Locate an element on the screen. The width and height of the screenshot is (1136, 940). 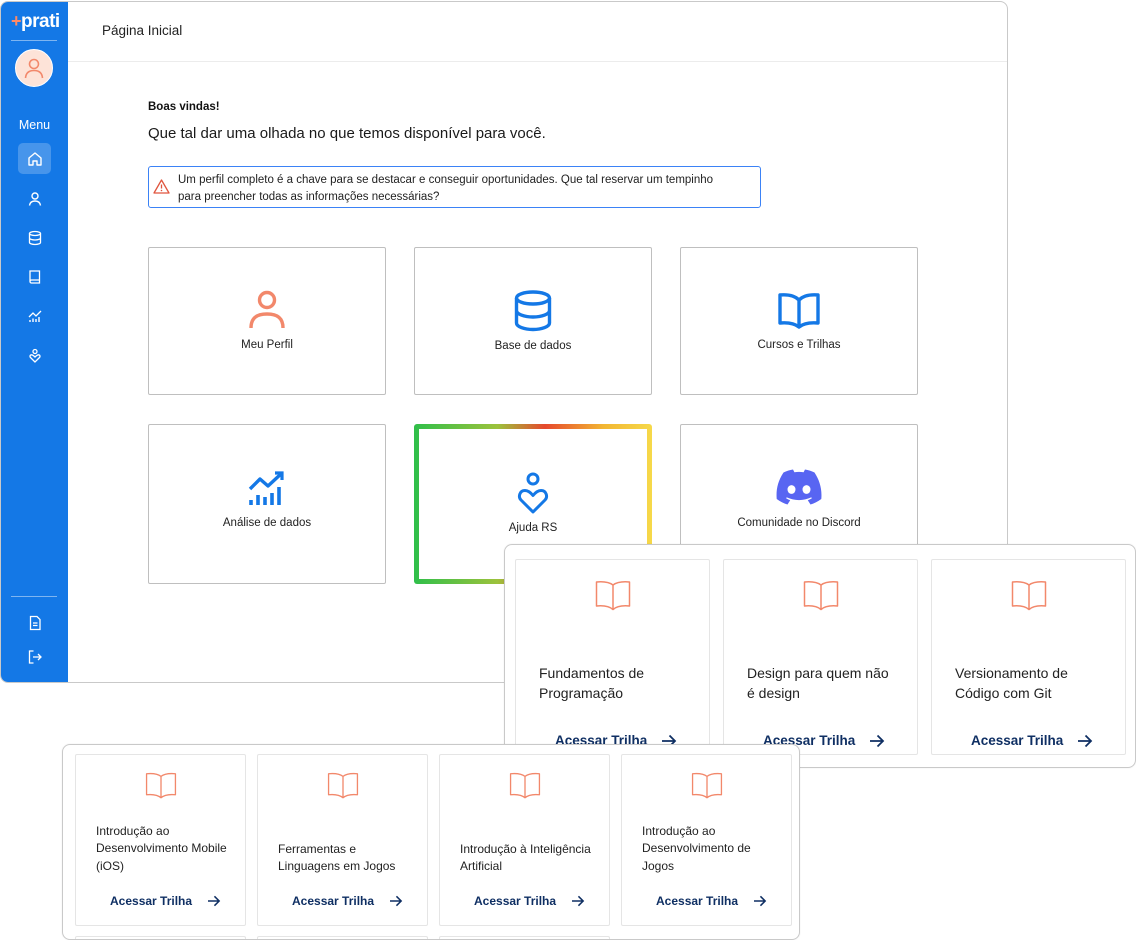
sidebar-divider-bottom is located at coordinates (34, 596).